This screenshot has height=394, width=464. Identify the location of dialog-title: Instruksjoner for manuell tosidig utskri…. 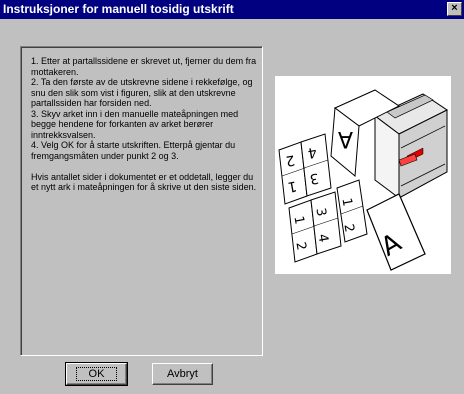
(118, 9).